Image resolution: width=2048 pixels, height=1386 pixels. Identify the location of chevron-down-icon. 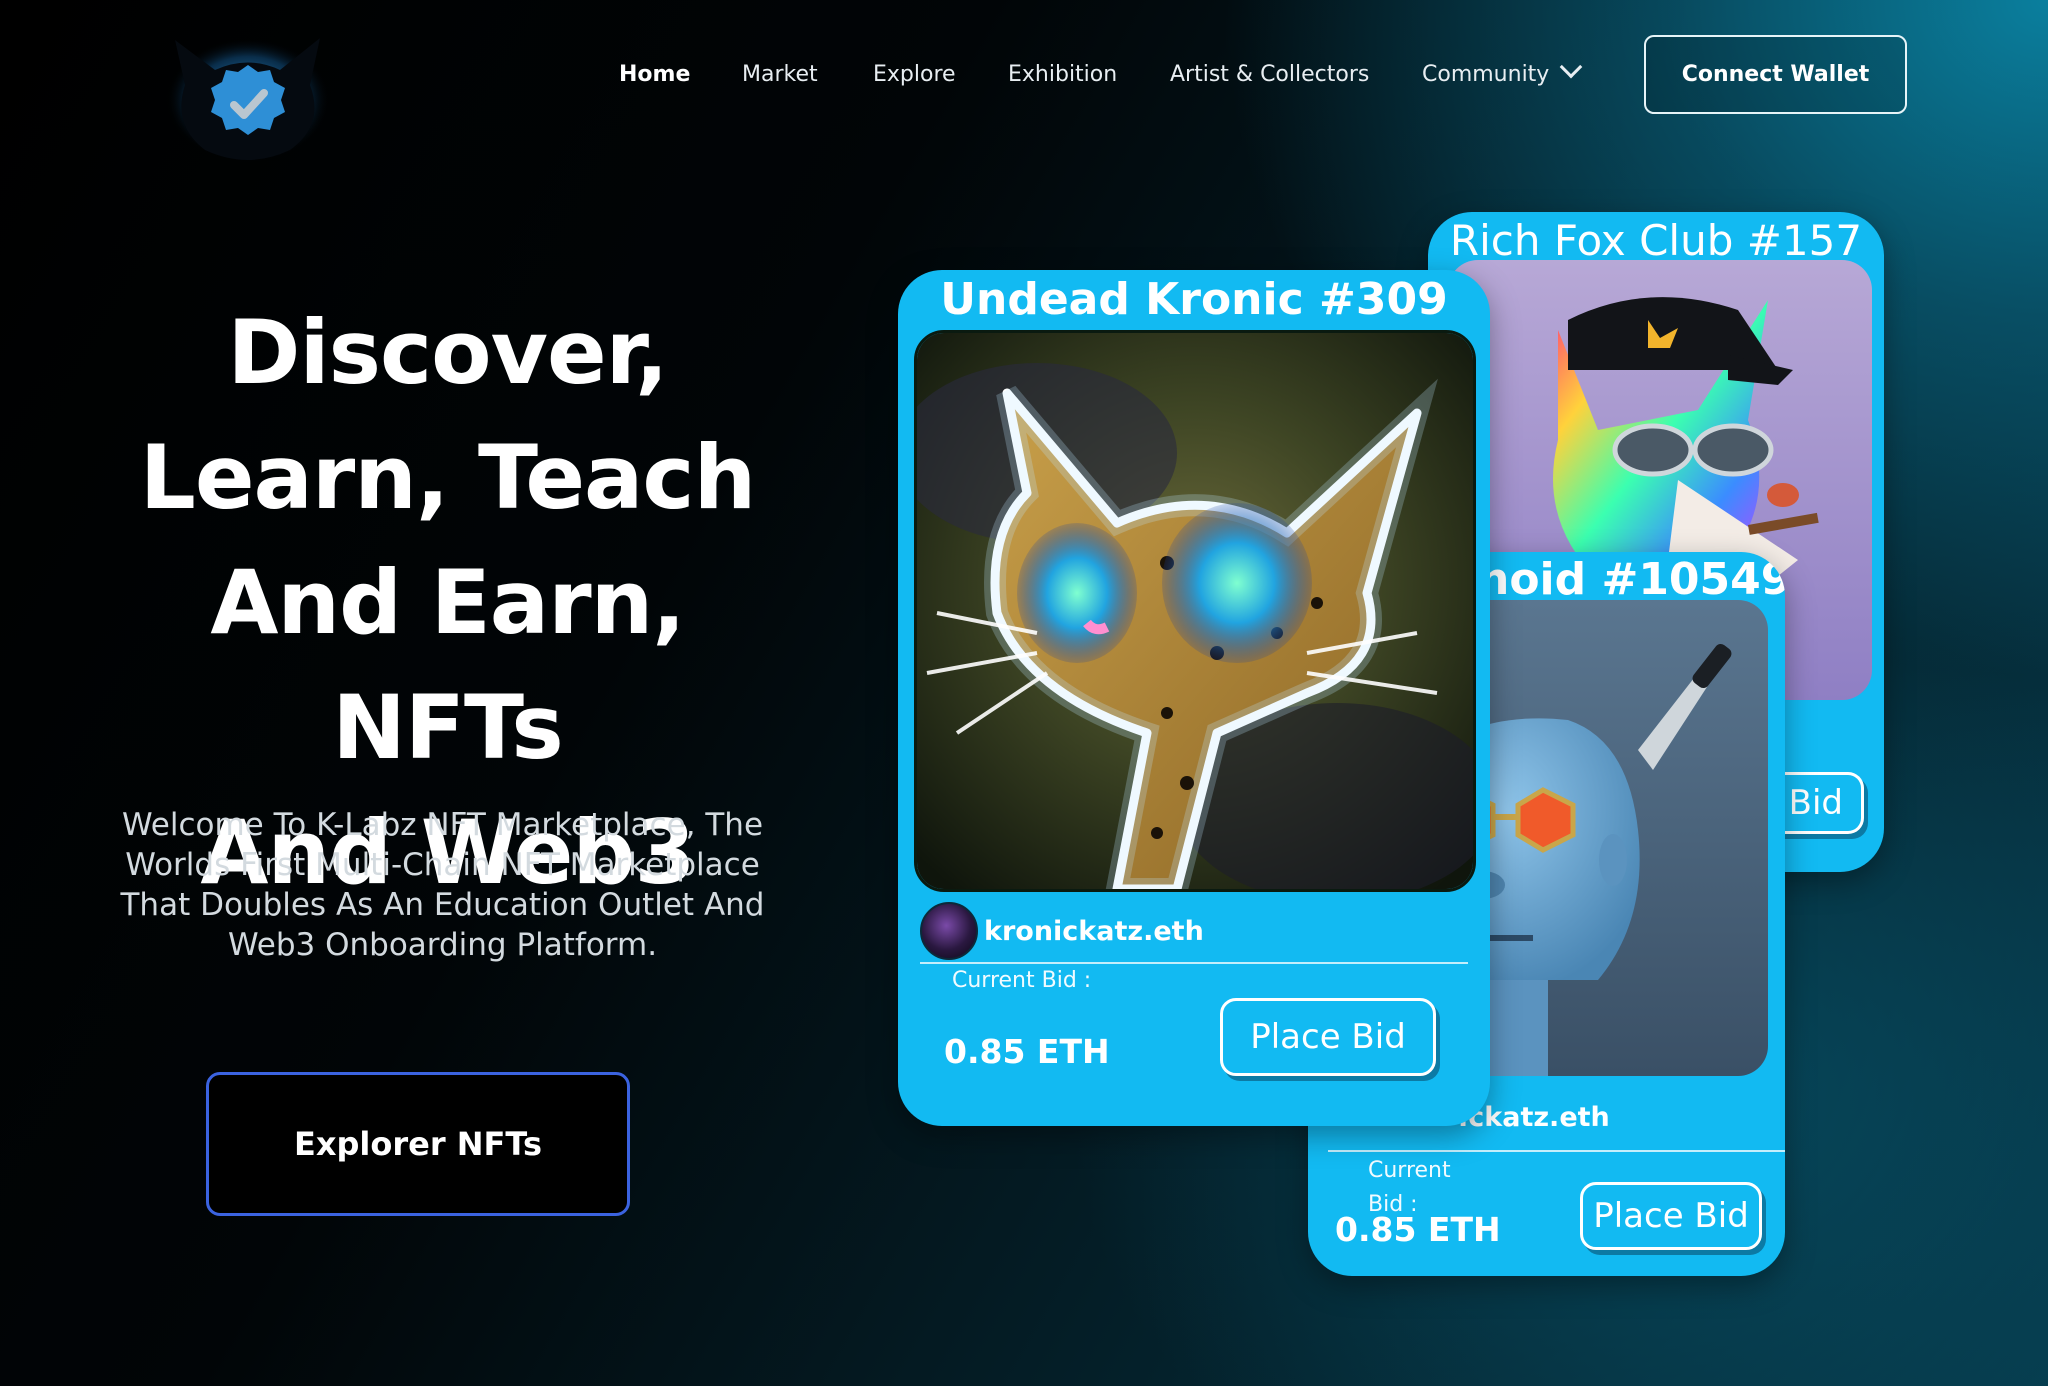
(1571, 67).